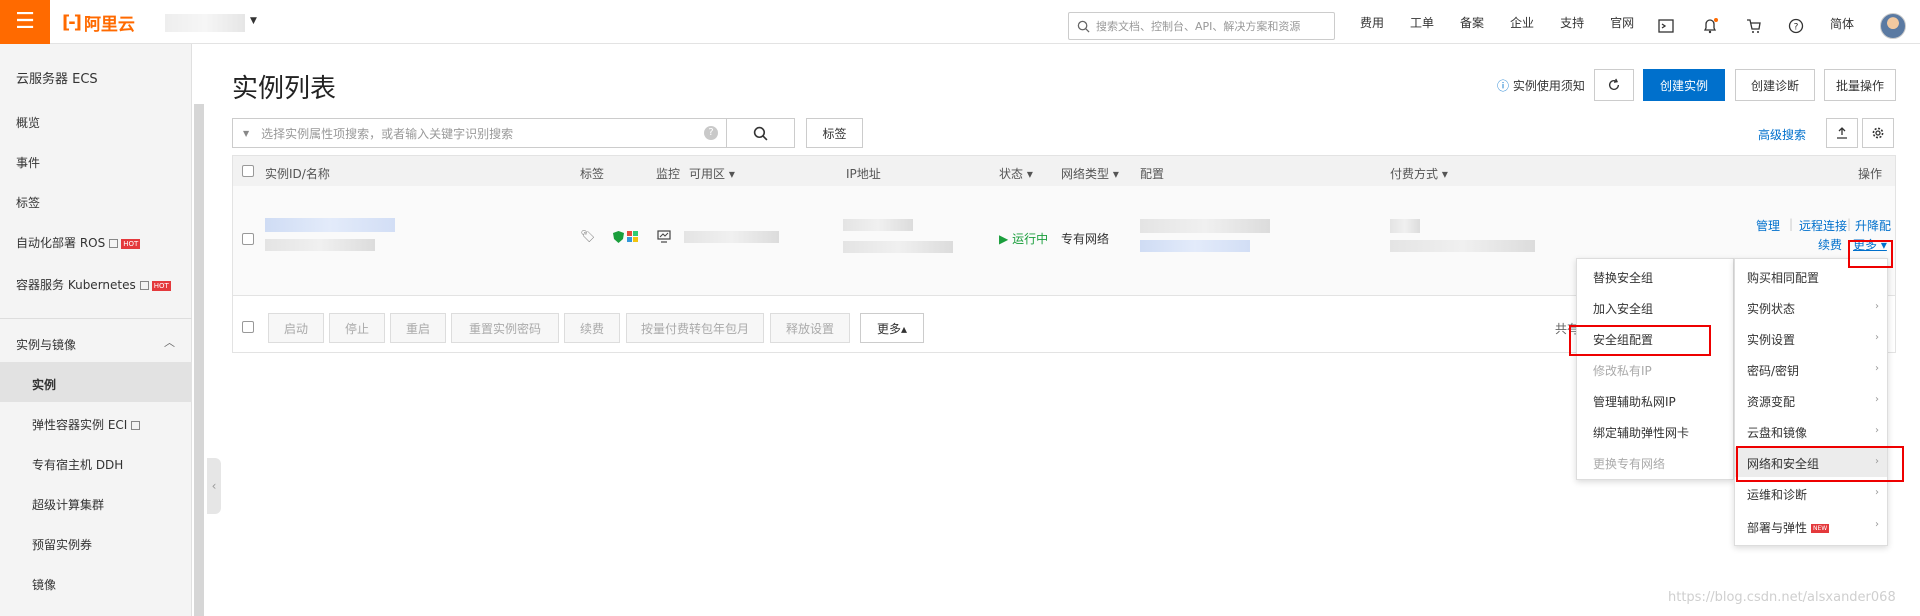 This screenshot has height=616, width=1920. What do you see at coordinates (1622, 22) in the screenshot?
I see `nav-official: 官网` at bounding box center [1622, 22].